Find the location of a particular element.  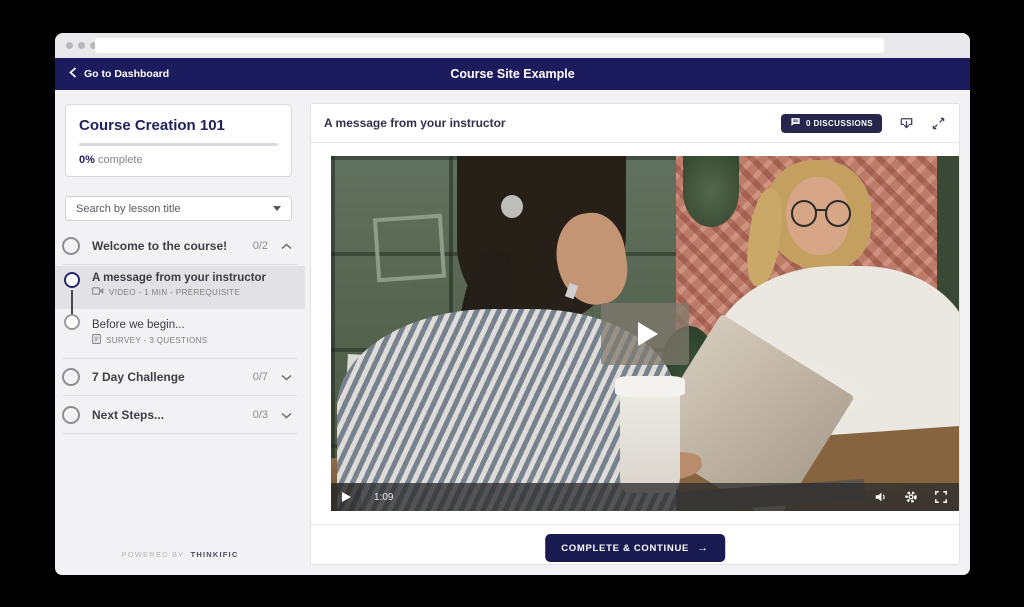

section-count: 0/2 is located at coordinates (260, 246).